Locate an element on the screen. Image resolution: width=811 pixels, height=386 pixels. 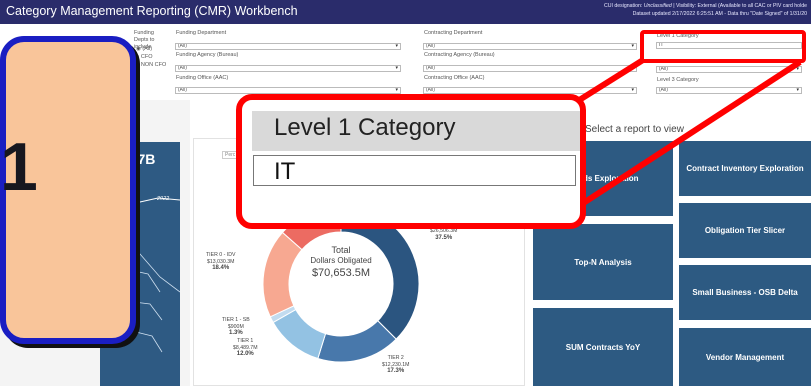
zoom-label: Level 1 Category is located at coordinates (365, 127).